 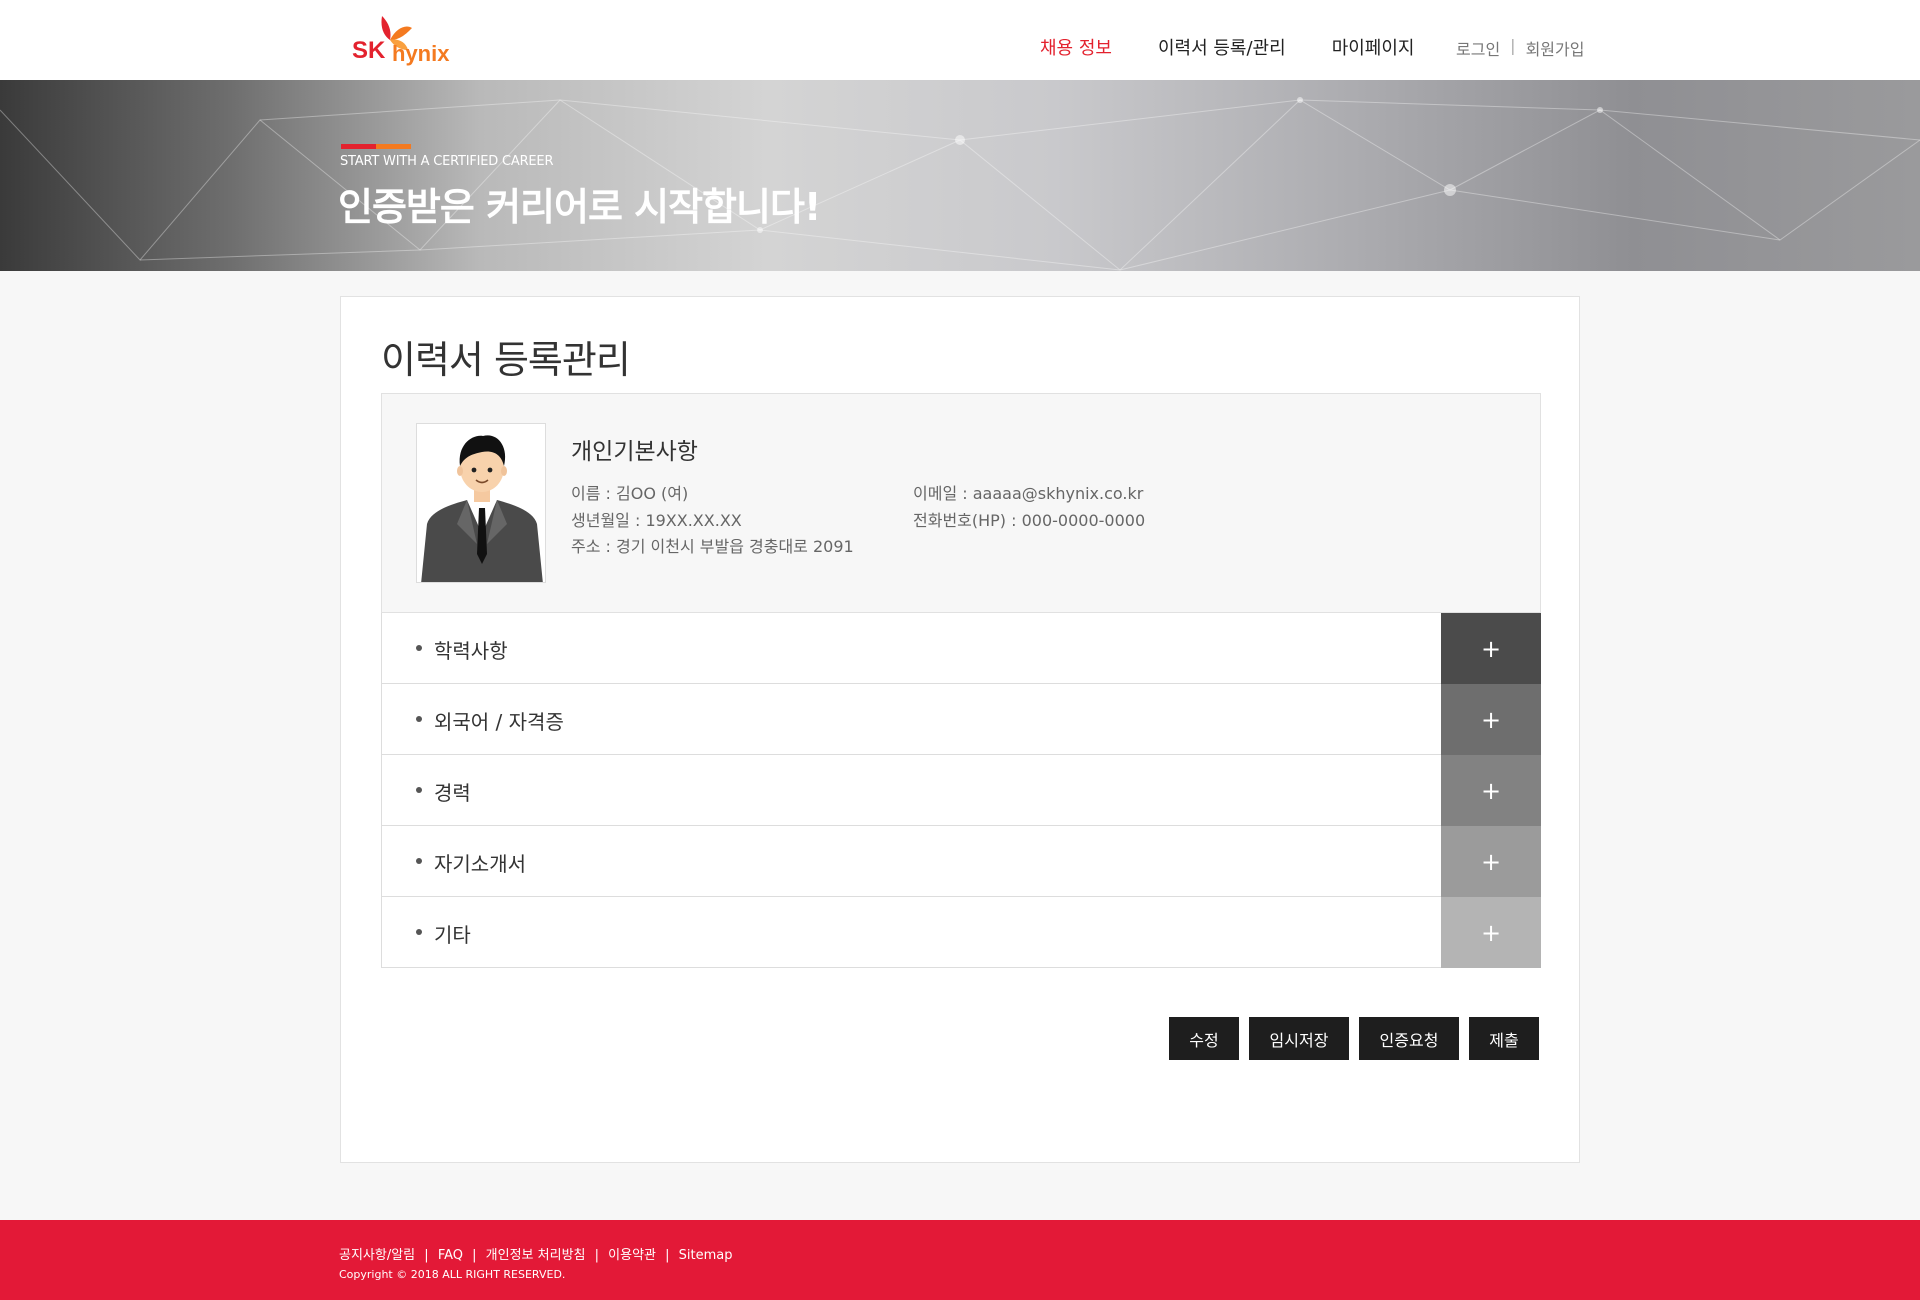 I want to click on footer-link-notice: 공지사항/알림, so click(x=377, y=1255).